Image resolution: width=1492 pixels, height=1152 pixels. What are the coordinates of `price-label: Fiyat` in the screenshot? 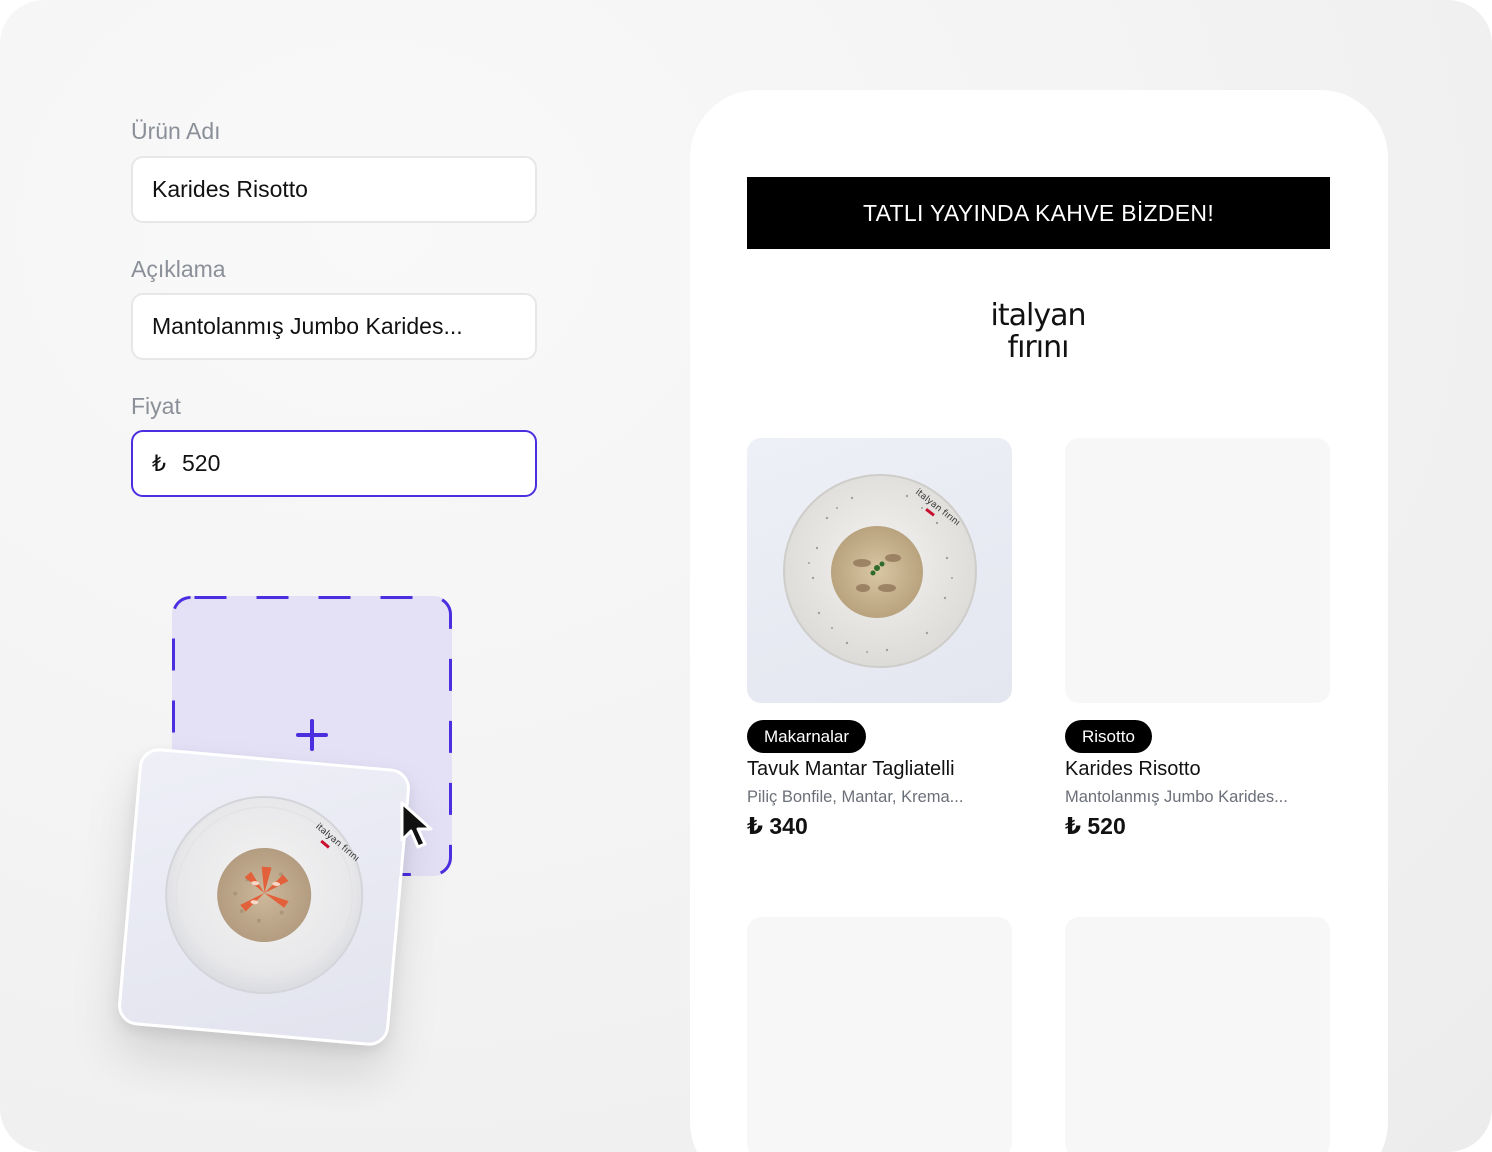 It's located at (156, 406).